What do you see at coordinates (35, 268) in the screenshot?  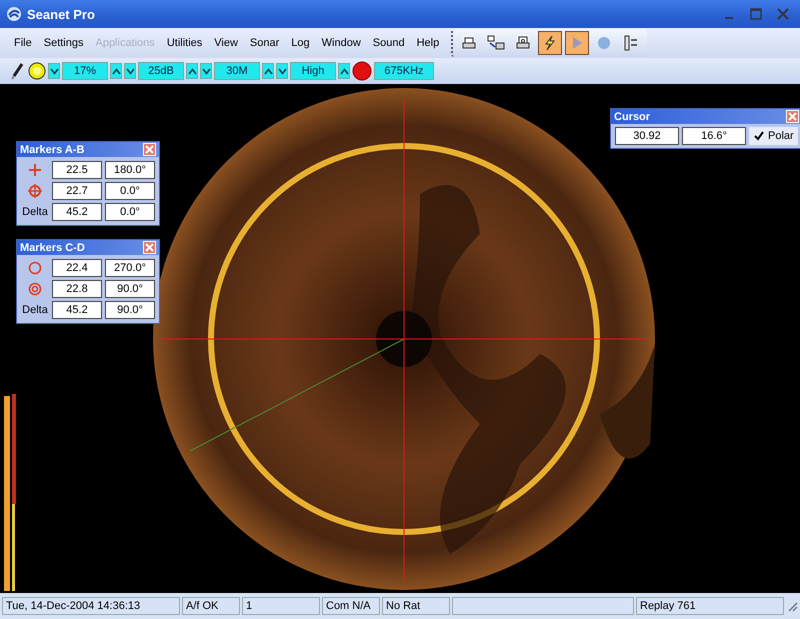 I see `ring-marker-icon` at bounding box center [35, 268].